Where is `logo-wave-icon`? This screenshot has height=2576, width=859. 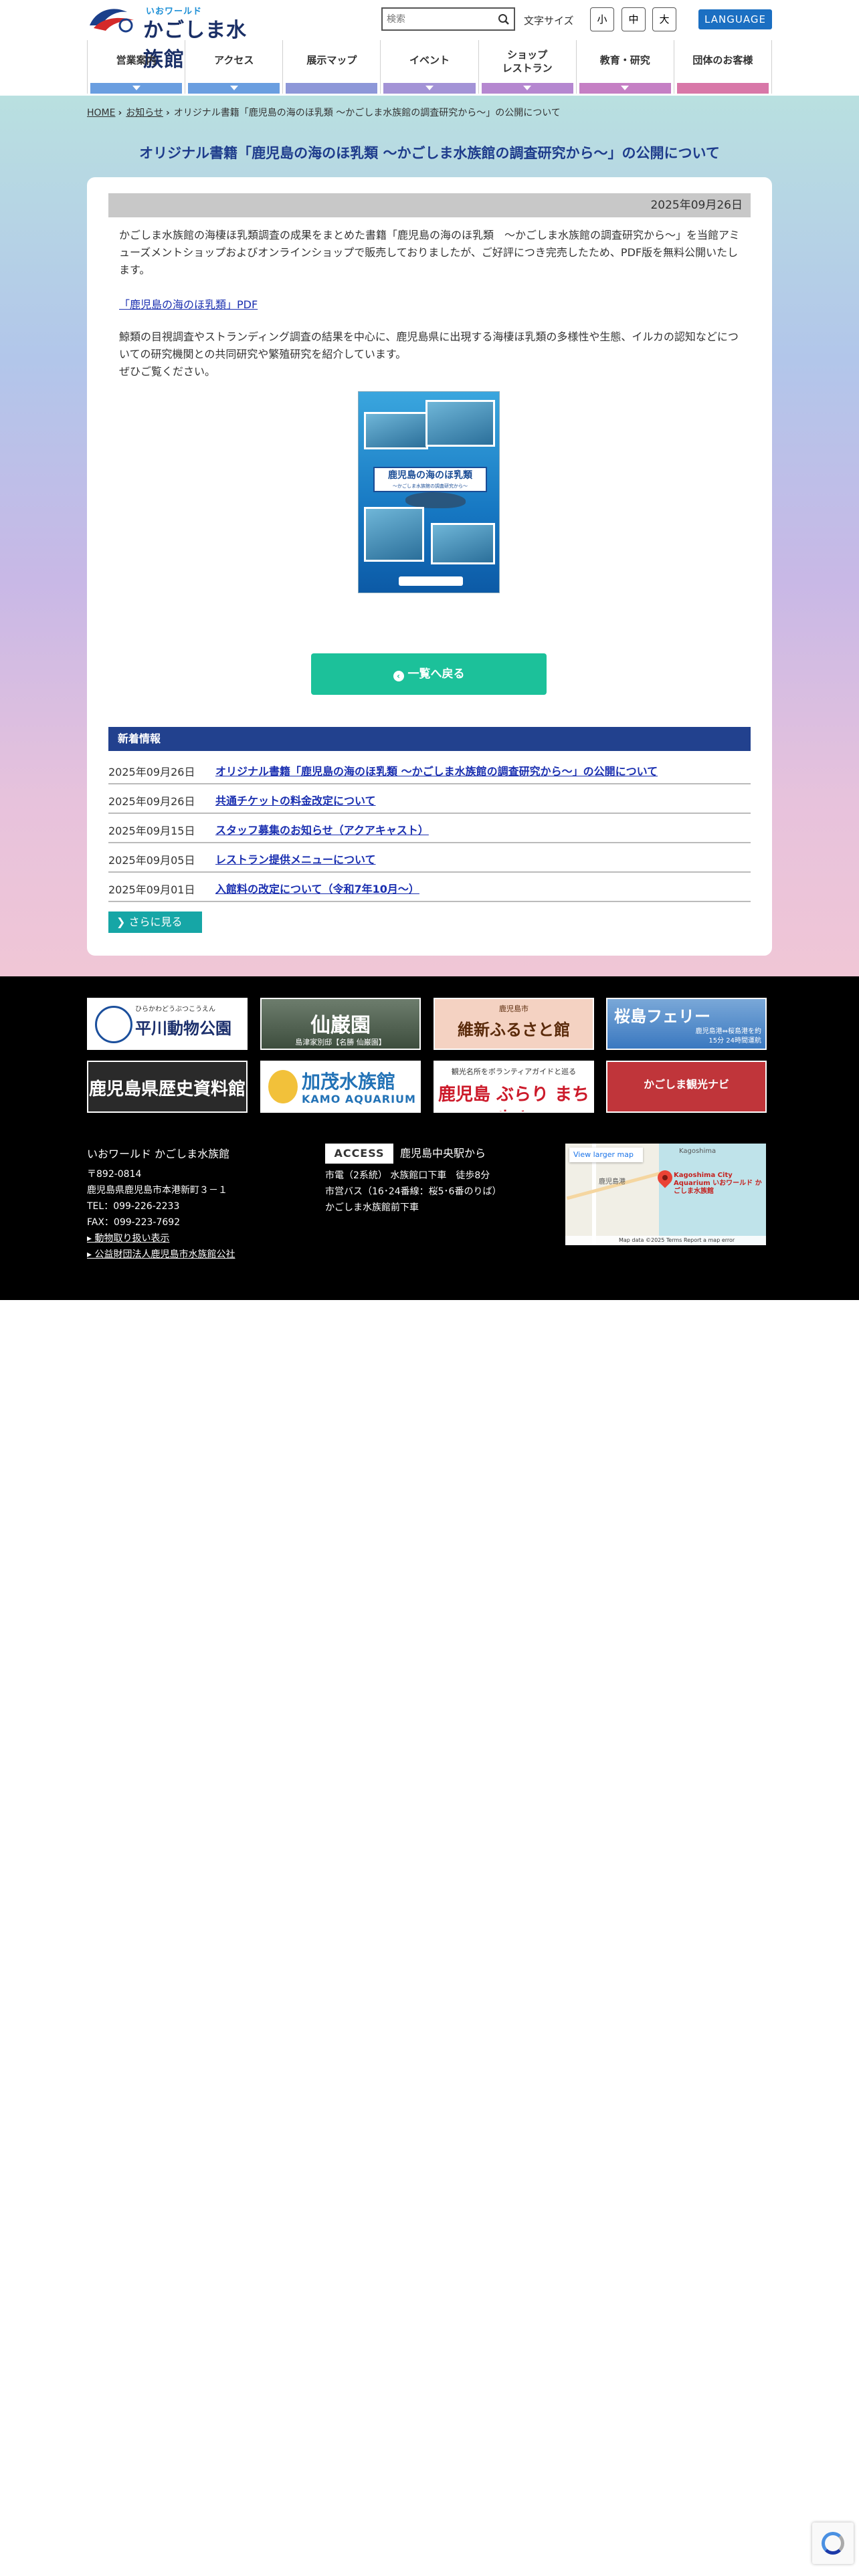
logo-wave-icon is located at coordinates (112, 21).